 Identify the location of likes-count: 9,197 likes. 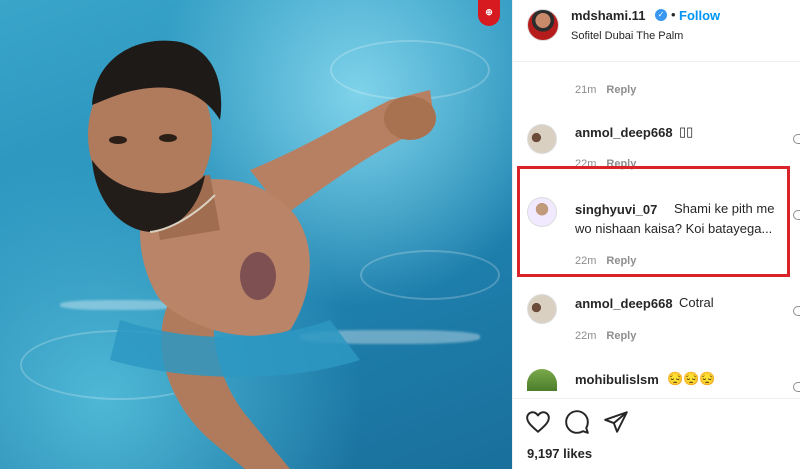
(559, 453).